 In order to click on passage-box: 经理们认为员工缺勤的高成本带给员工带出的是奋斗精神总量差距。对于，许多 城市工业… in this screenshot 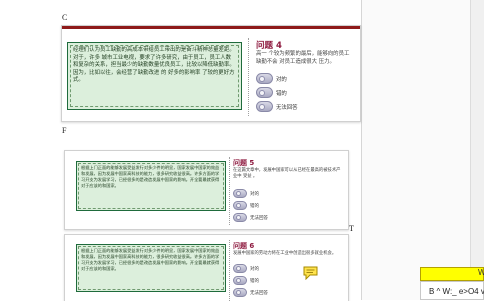, I will do `click(154, 76)`.